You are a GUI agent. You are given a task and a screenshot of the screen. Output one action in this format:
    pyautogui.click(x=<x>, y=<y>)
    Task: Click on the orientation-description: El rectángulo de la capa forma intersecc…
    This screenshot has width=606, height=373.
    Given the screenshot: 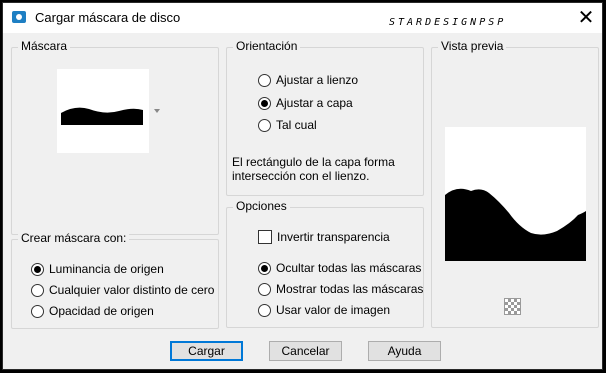 What is the action you would take?
    pyautogui.click(x=313, y=169)
    